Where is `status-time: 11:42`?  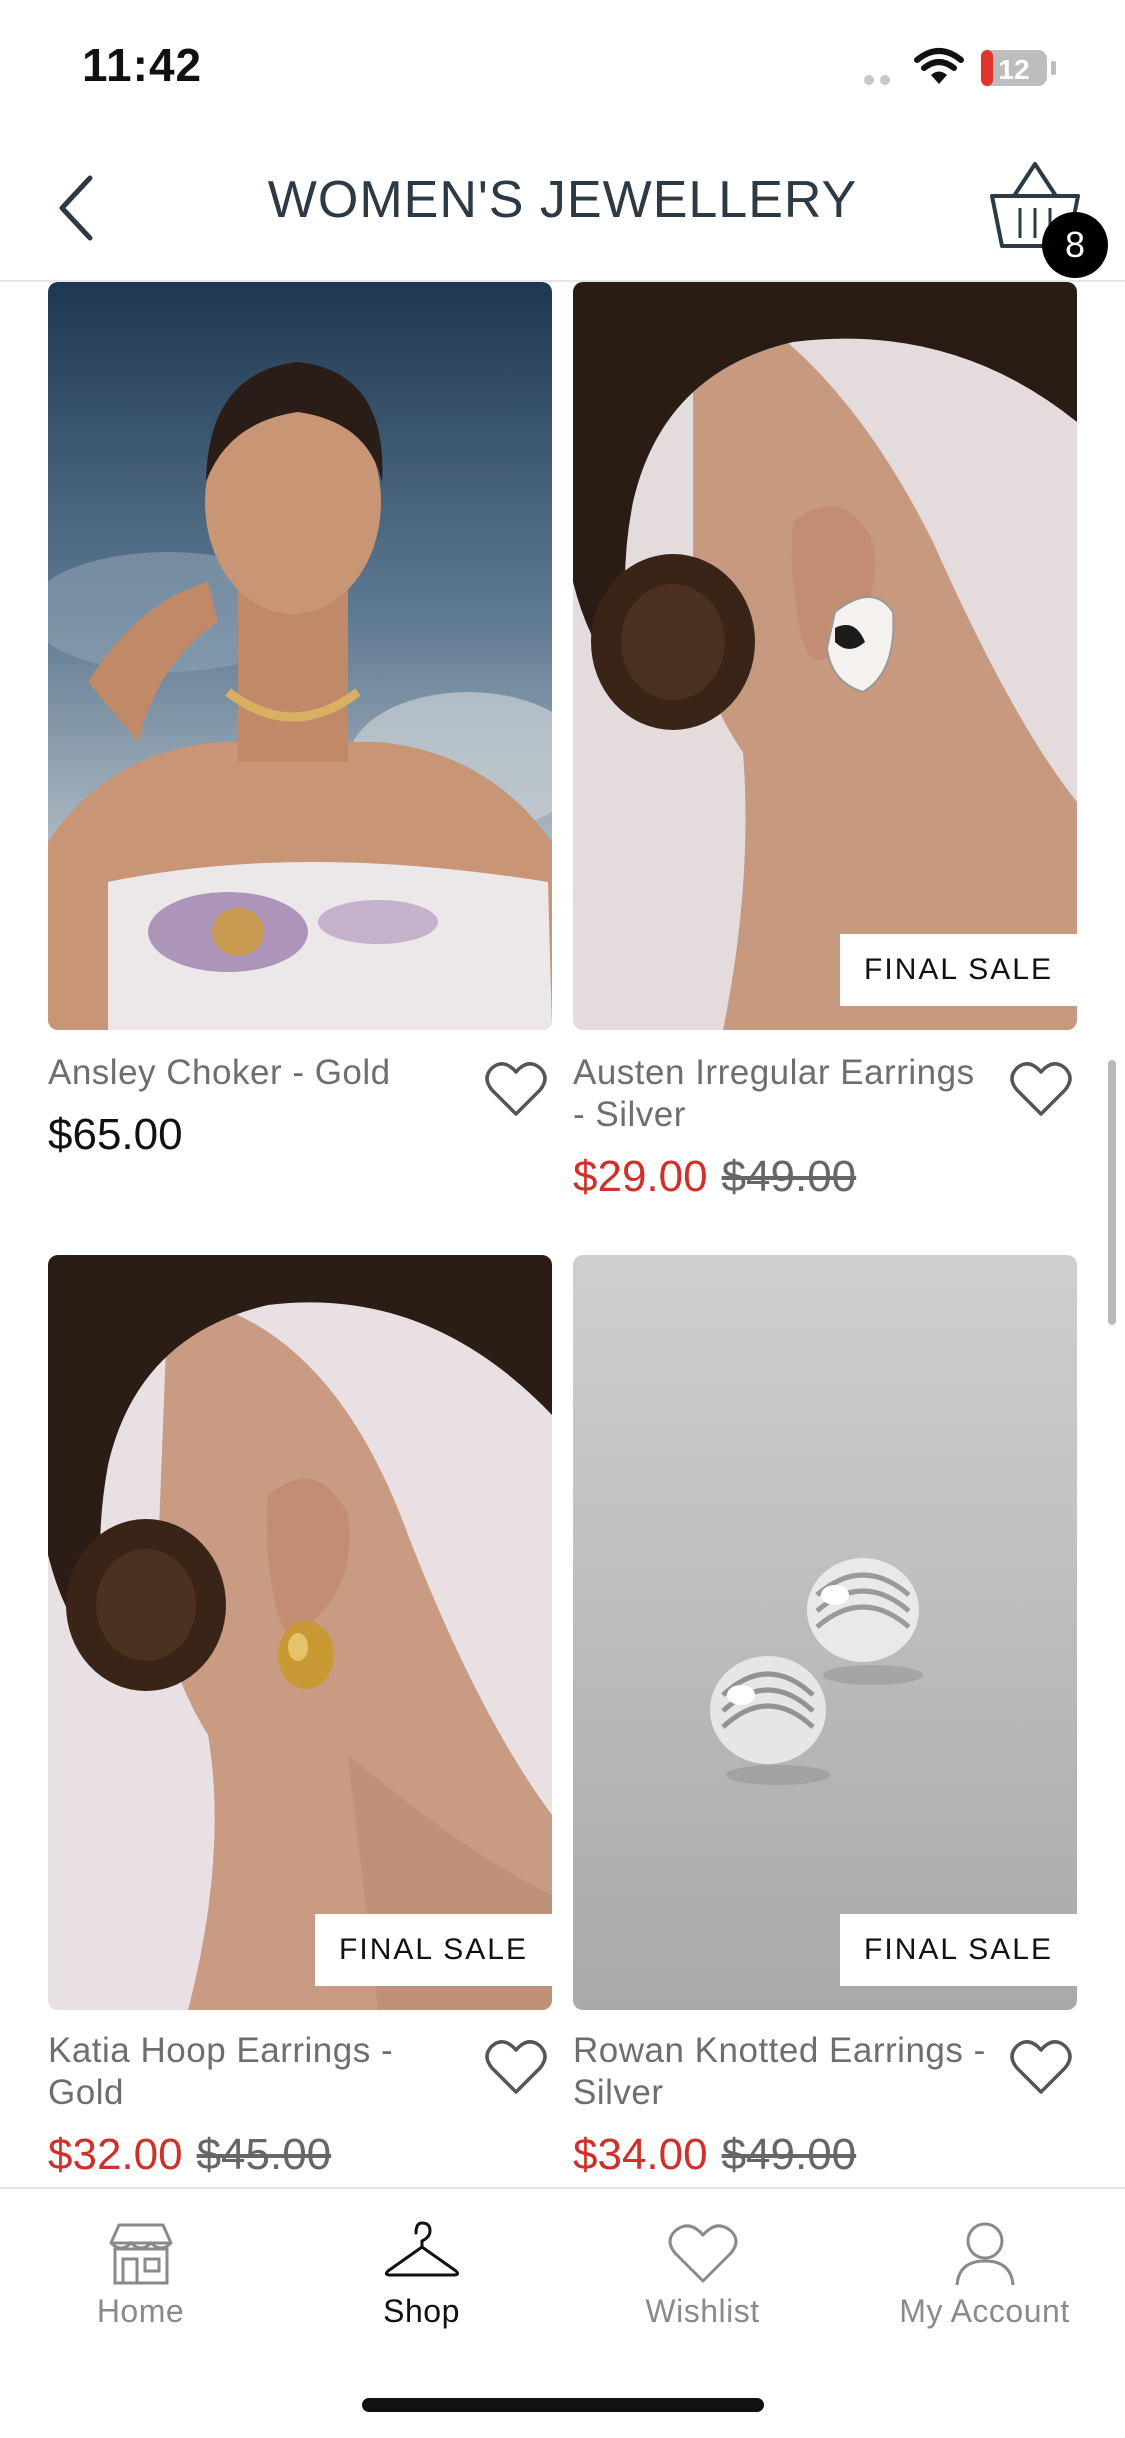 status-time: 11:42 is located at coordinates (142, 65).